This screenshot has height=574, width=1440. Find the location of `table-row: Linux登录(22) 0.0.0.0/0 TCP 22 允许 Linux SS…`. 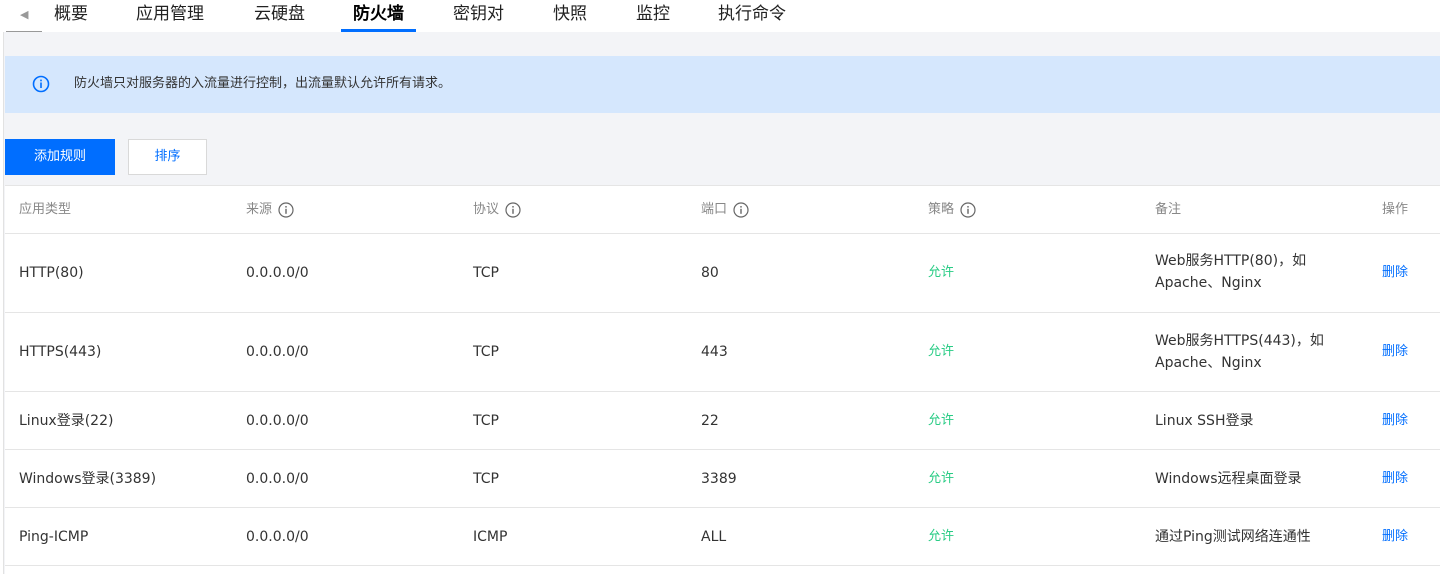

table-row: Linux登录(22) 0.0.0.0/0 TCP 22 允许 Linux SS… is located at coordinates (722, 421).